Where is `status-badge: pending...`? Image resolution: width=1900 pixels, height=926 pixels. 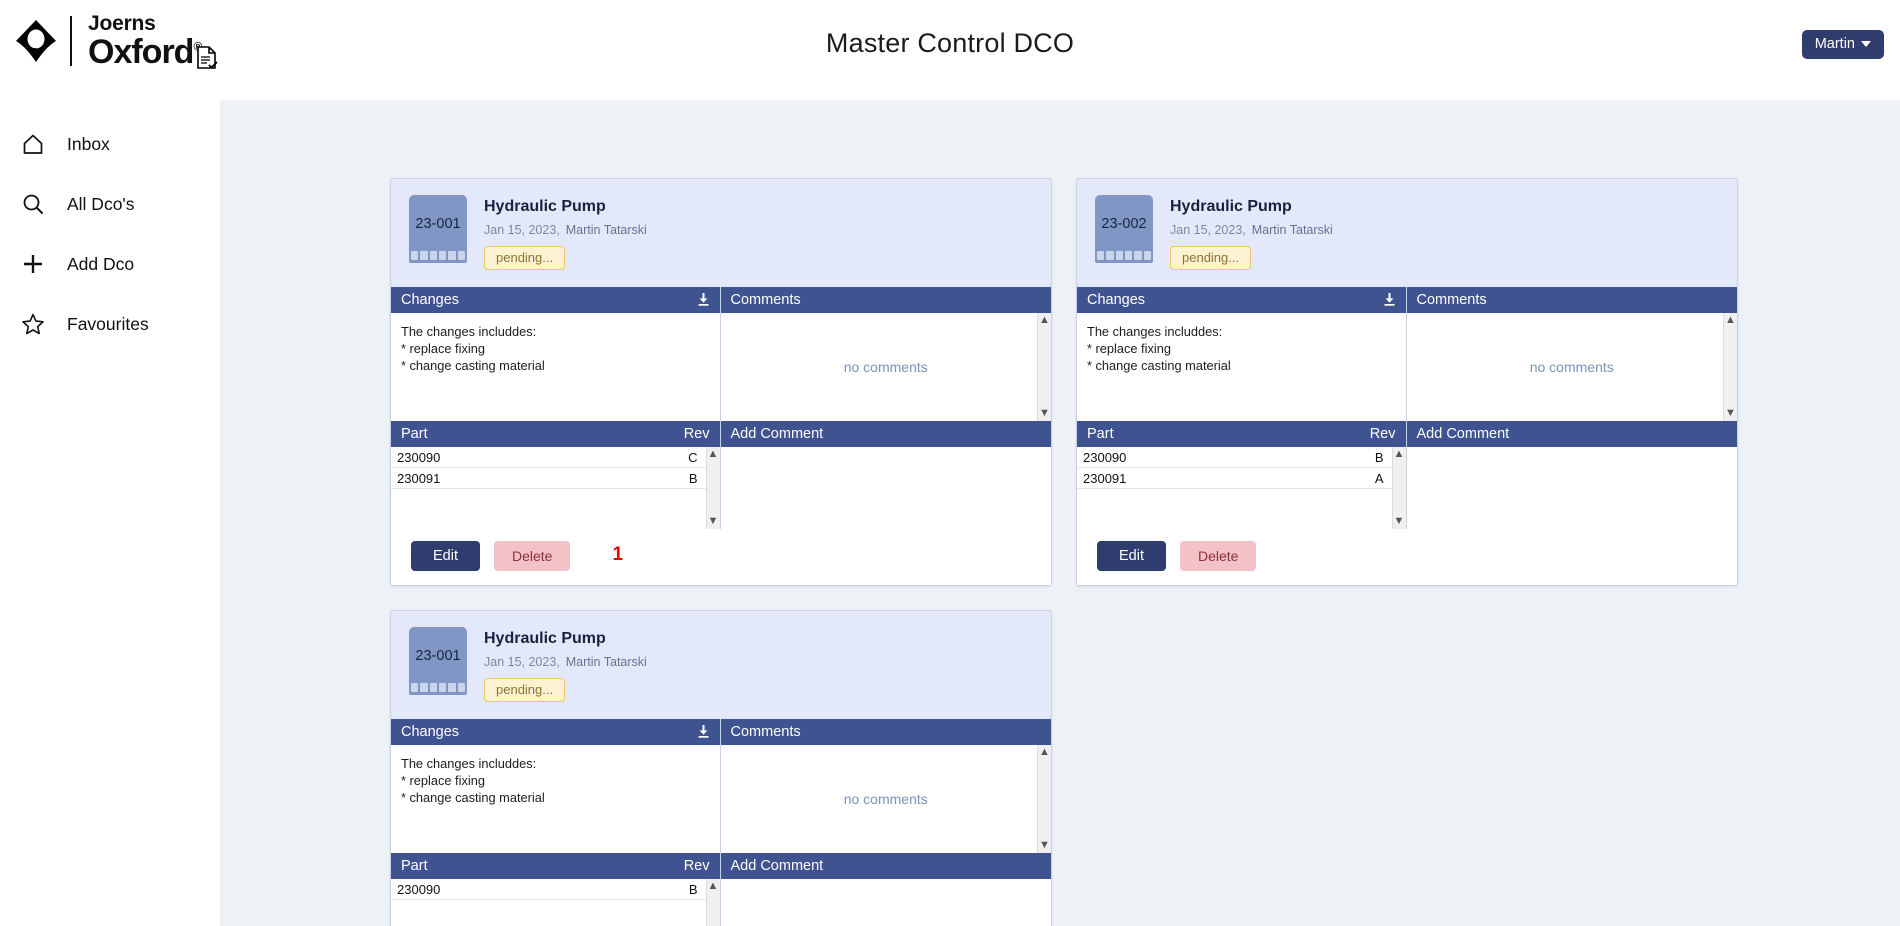
status-badge: pending... is located at coordinates (525, 258).